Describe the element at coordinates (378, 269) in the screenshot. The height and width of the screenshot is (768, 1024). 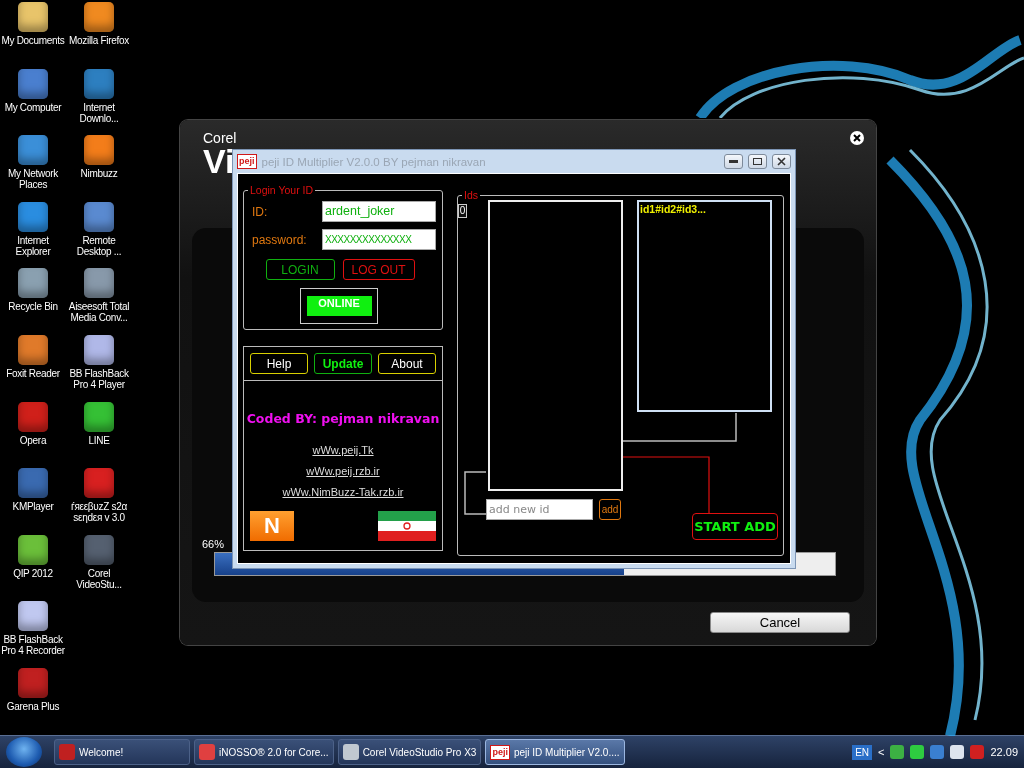
I see `logout-button: LOG OUT` at that location.